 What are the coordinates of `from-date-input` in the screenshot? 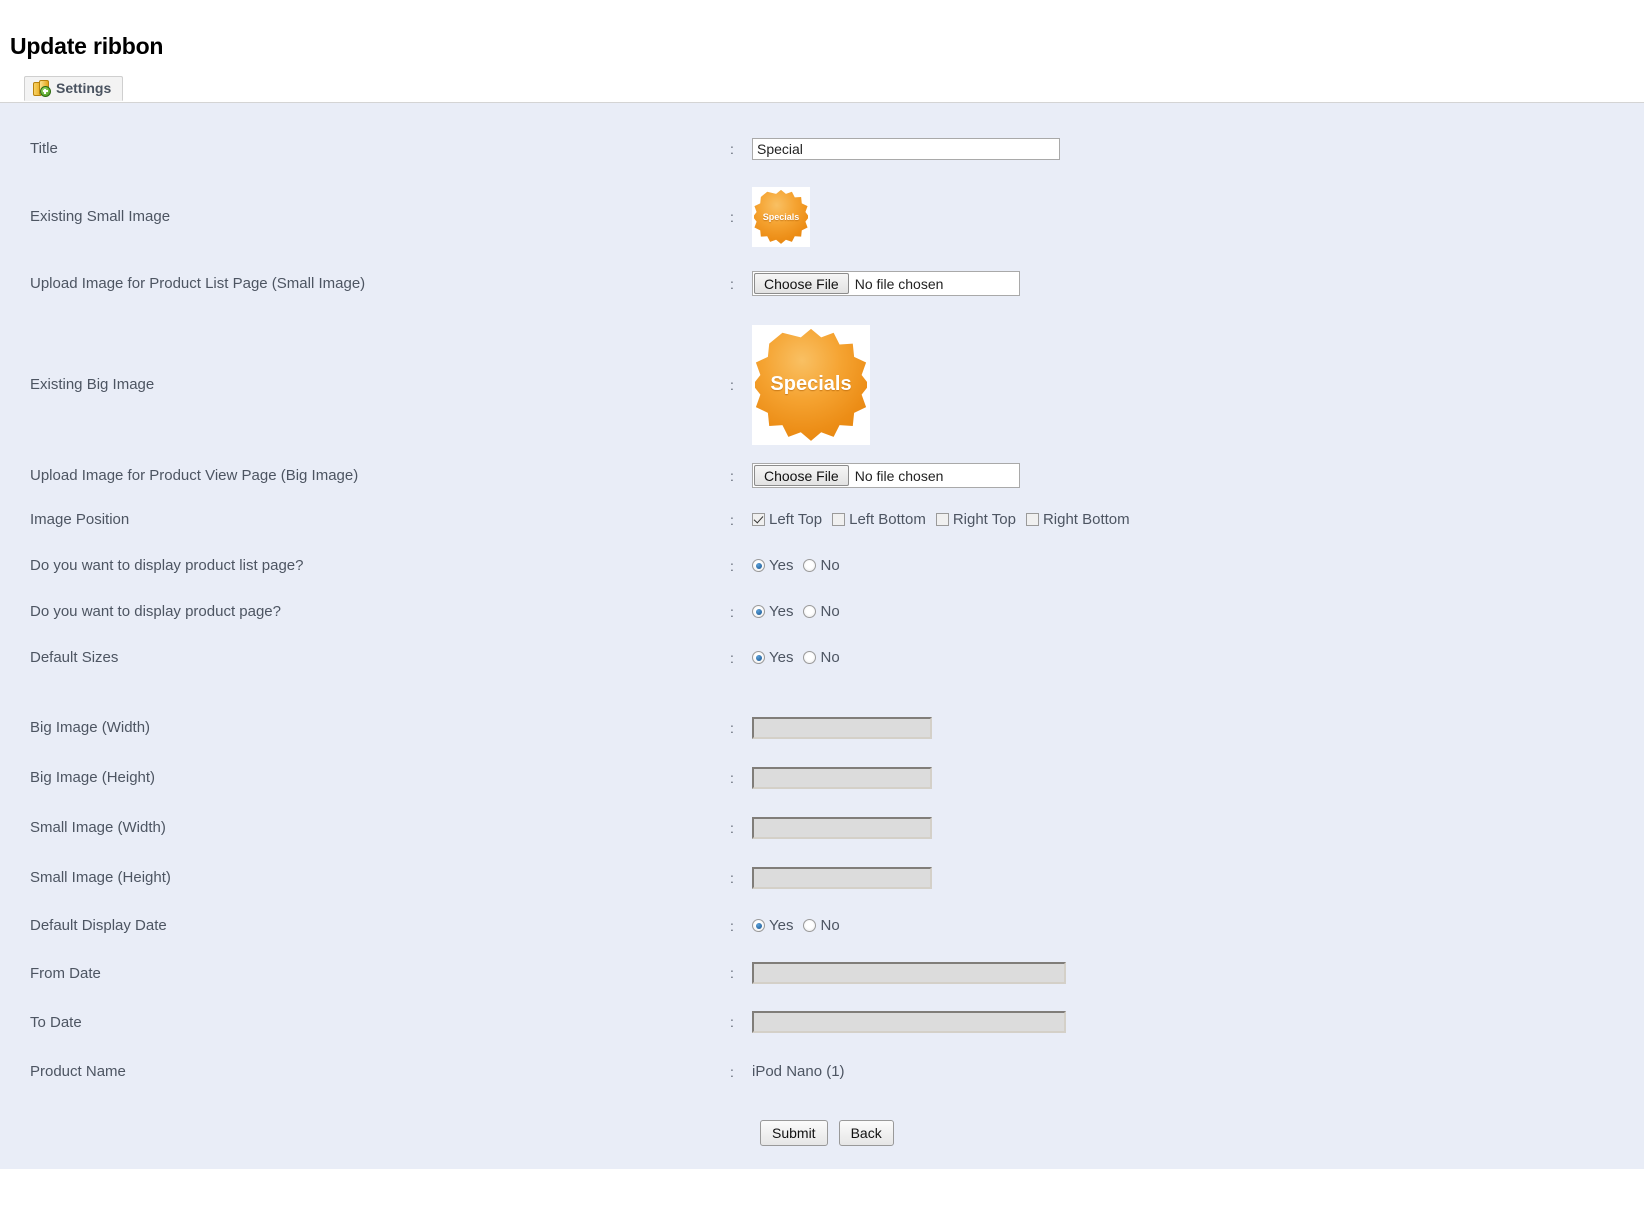 It's located at (909, 973).